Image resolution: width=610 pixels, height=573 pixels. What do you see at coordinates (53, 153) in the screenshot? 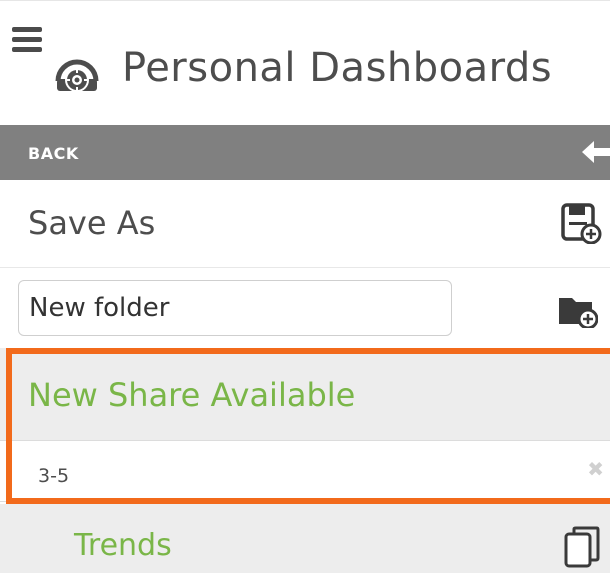
I see `back-label: BACK` at bounding box center [53, 153].